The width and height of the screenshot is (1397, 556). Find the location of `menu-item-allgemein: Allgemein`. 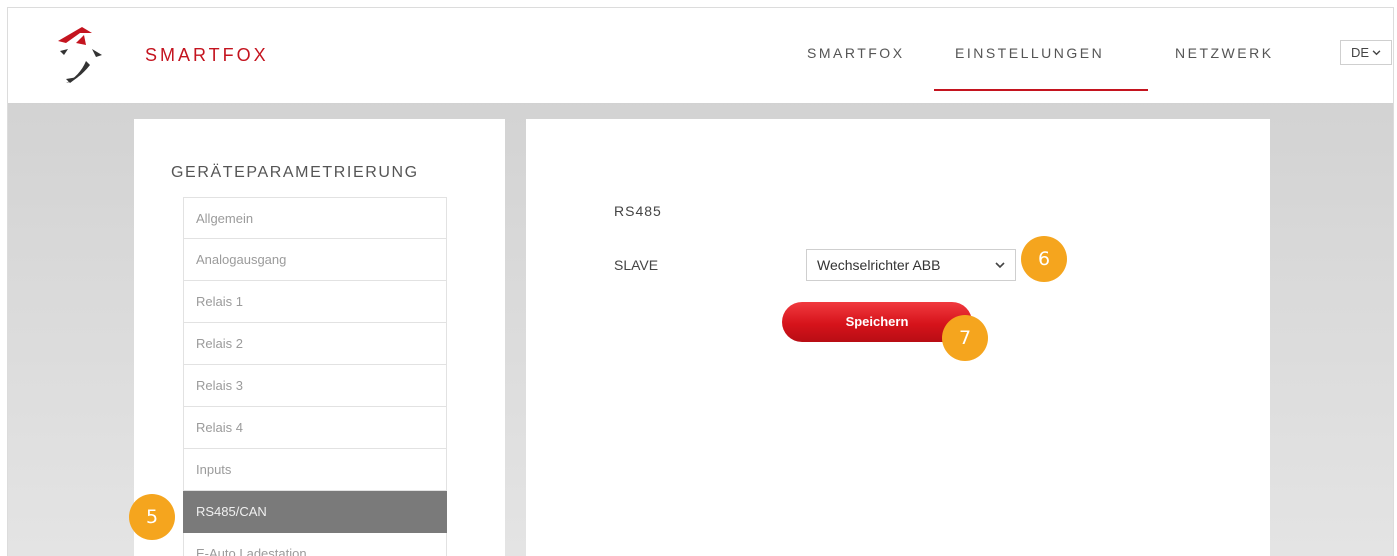

menu-item-allgemein: Allgemein is located at coordinates (315, 218).